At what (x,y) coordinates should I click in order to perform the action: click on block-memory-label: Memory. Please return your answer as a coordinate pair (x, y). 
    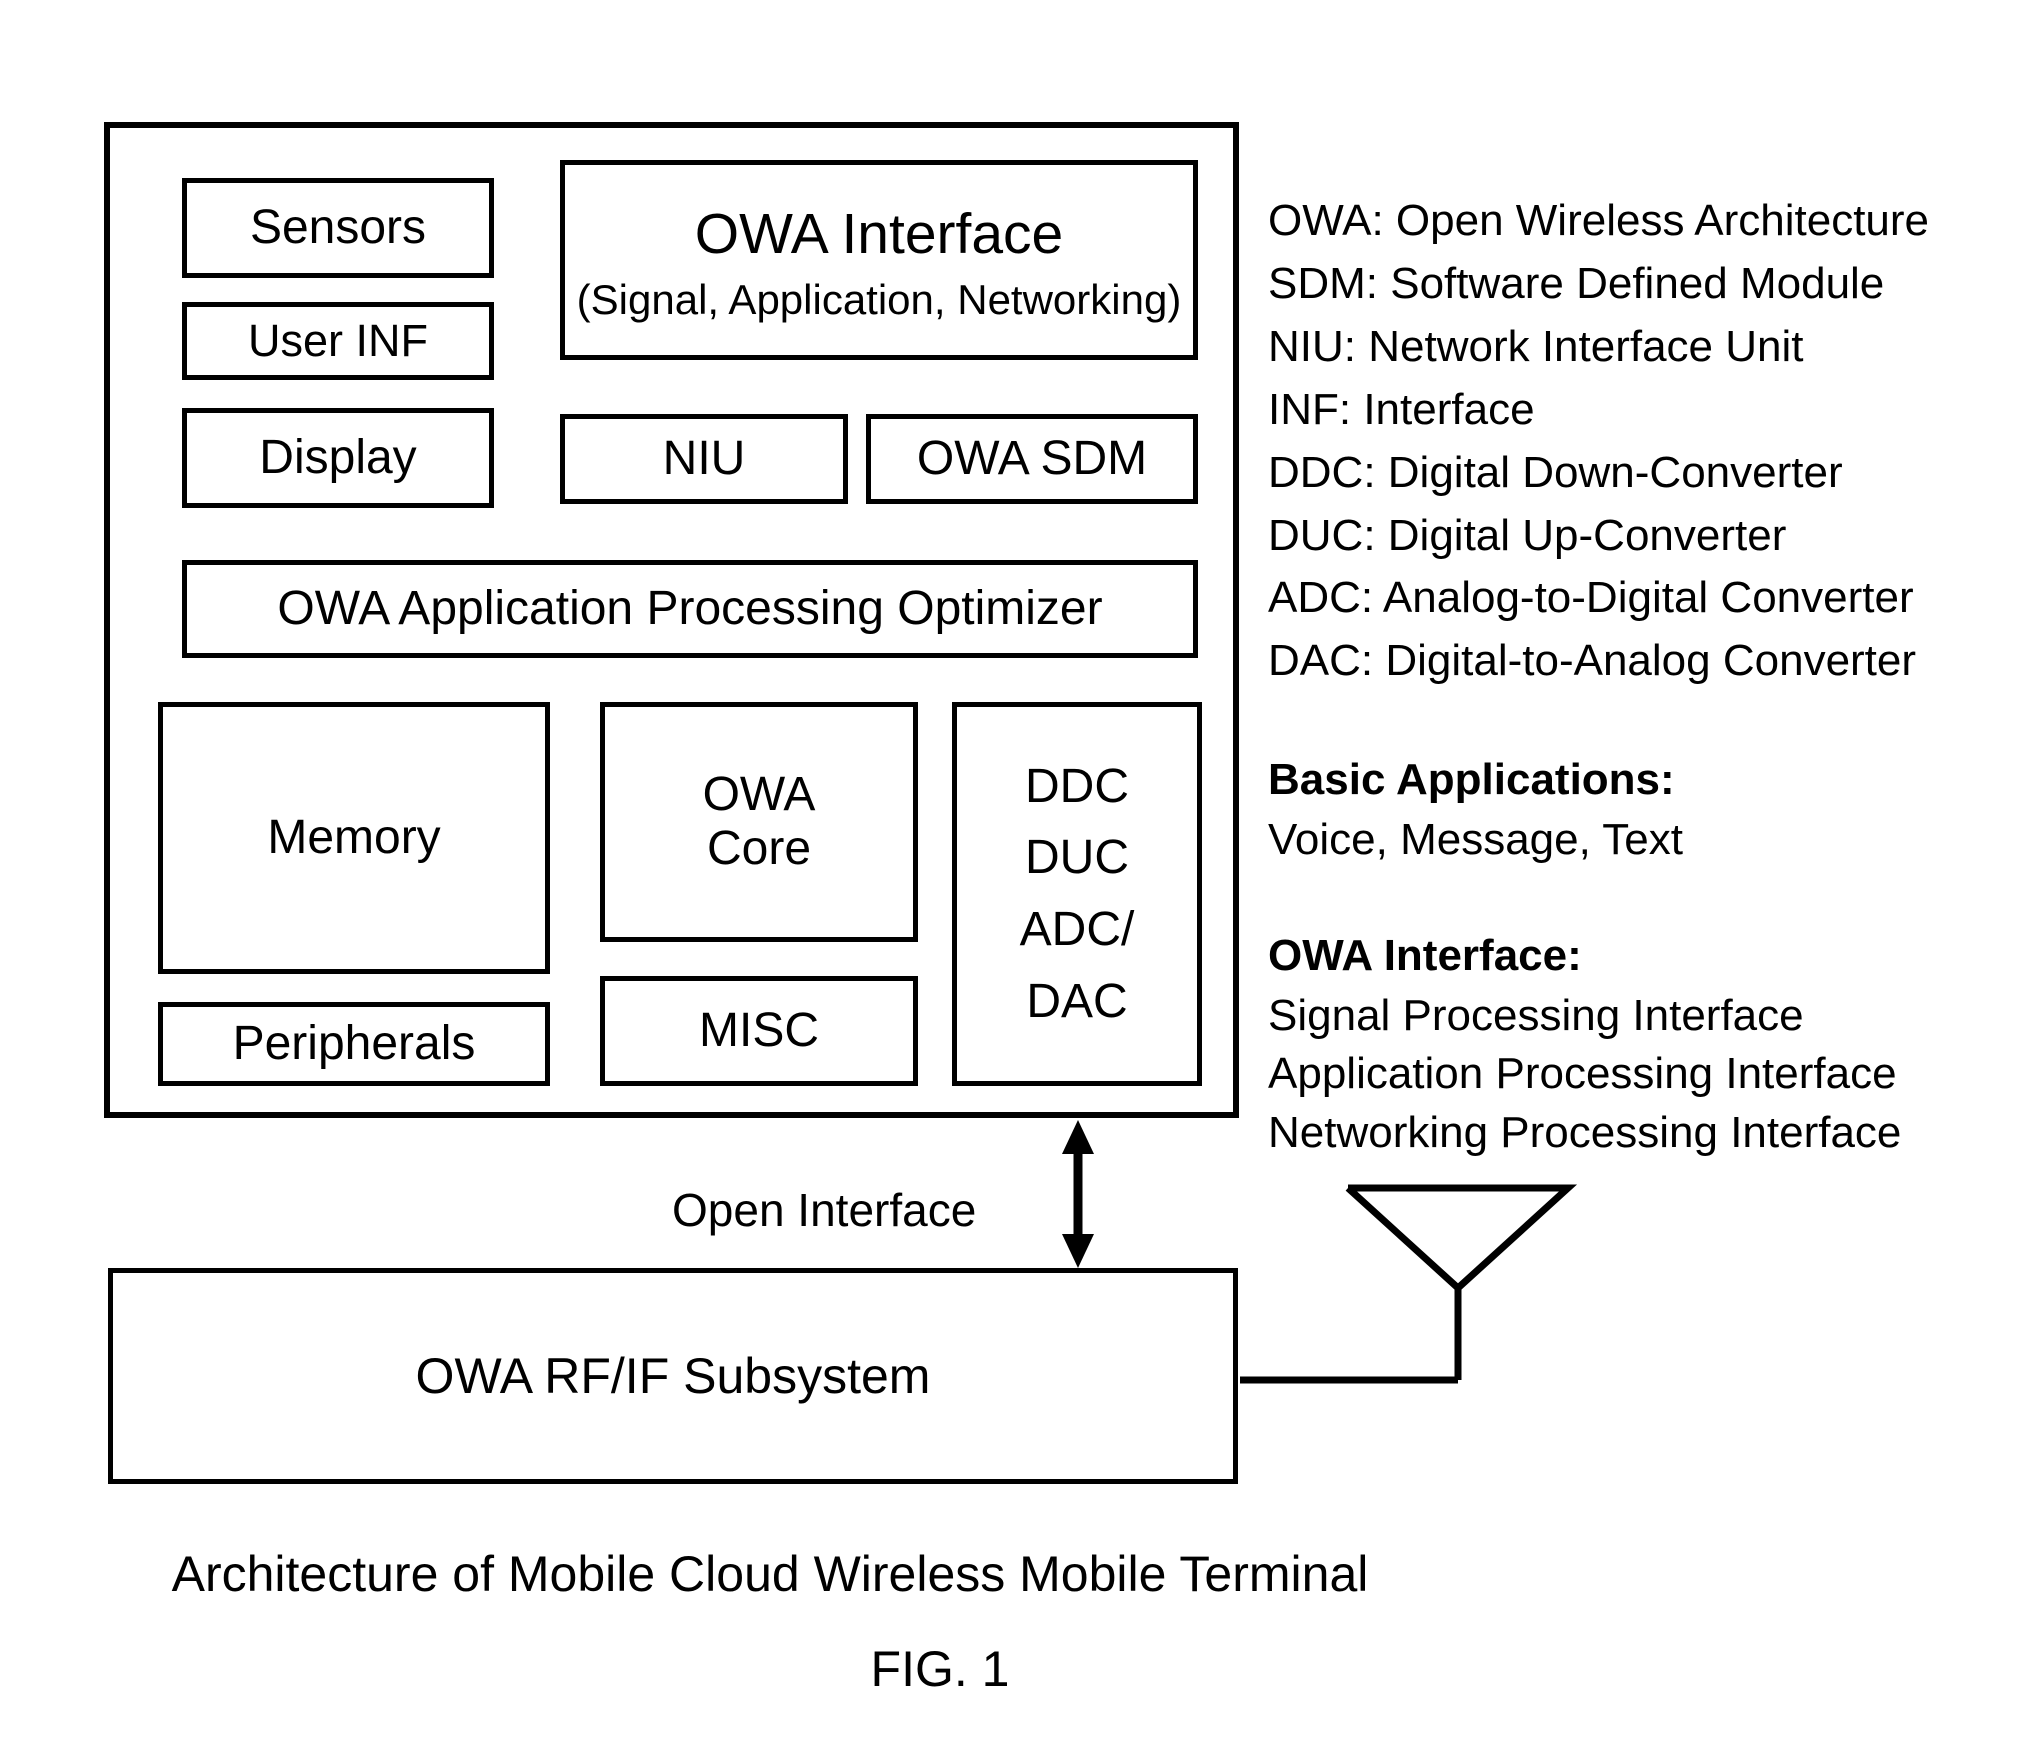
    Looking at the image, I should click on (354, 838).